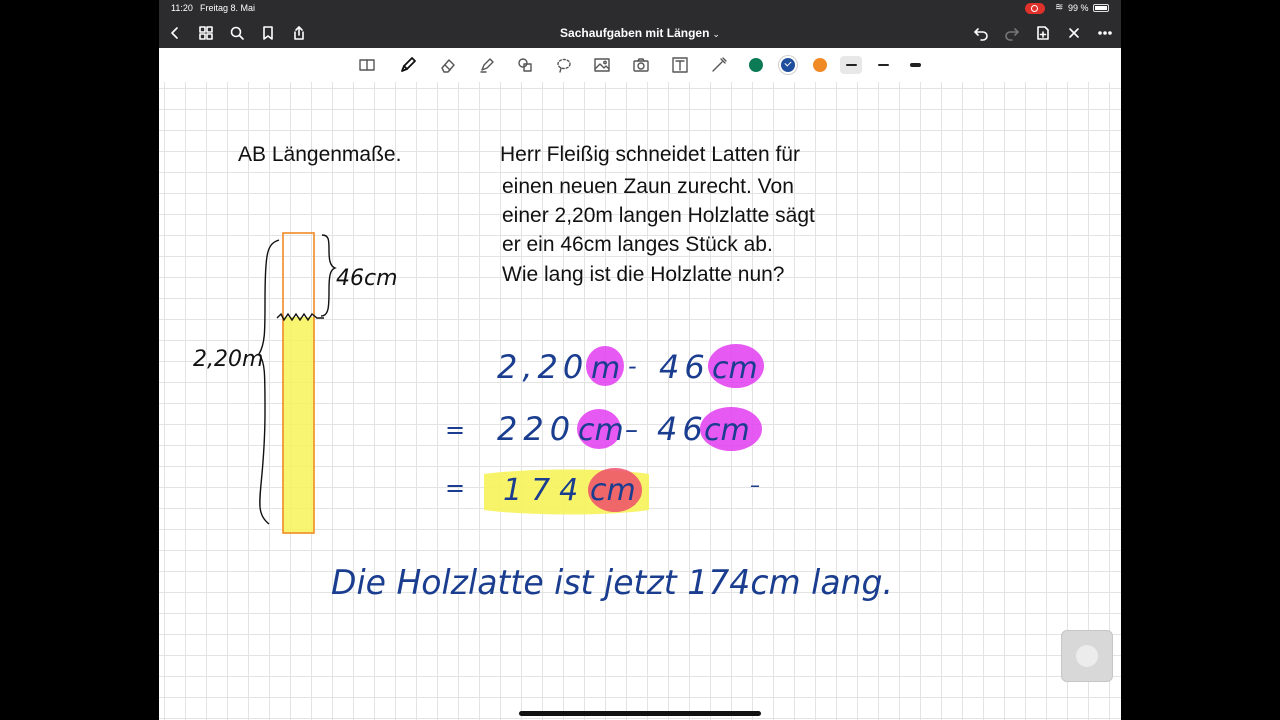  Describe the element at coordinates (631, 430) in the screenshot. I see `calc-line2-op: –` at that location.